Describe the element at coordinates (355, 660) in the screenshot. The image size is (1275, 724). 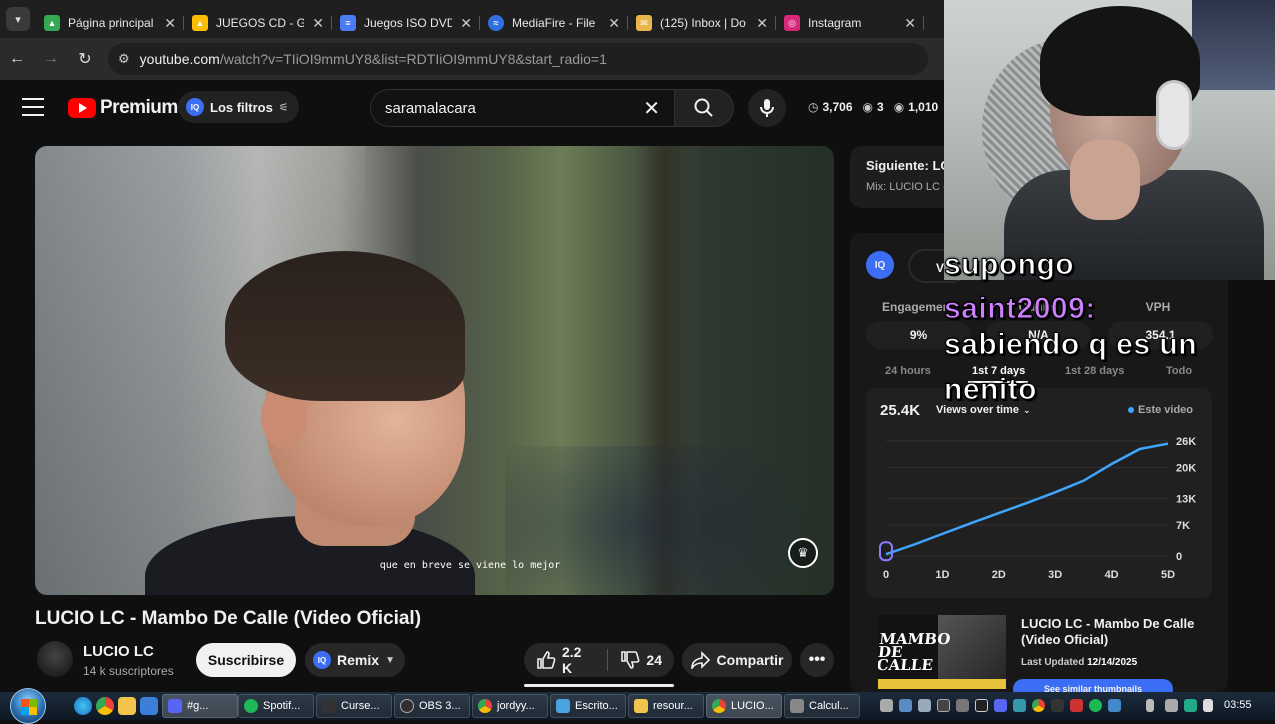
I see `remix-button: IQ Remix ▼` at that location.